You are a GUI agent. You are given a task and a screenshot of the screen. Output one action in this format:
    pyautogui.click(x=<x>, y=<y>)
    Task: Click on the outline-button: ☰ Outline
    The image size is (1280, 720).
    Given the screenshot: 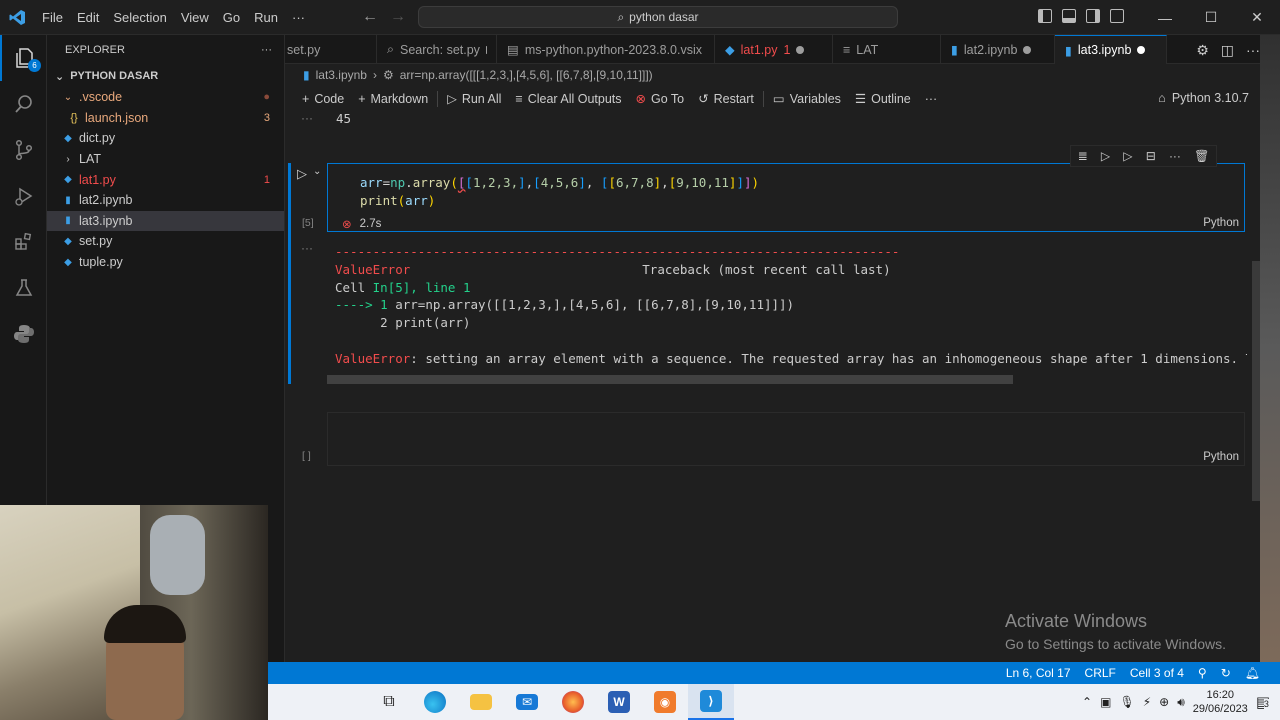 What is the action you would take?
    pyautogui.click(x=883, y=99)
    